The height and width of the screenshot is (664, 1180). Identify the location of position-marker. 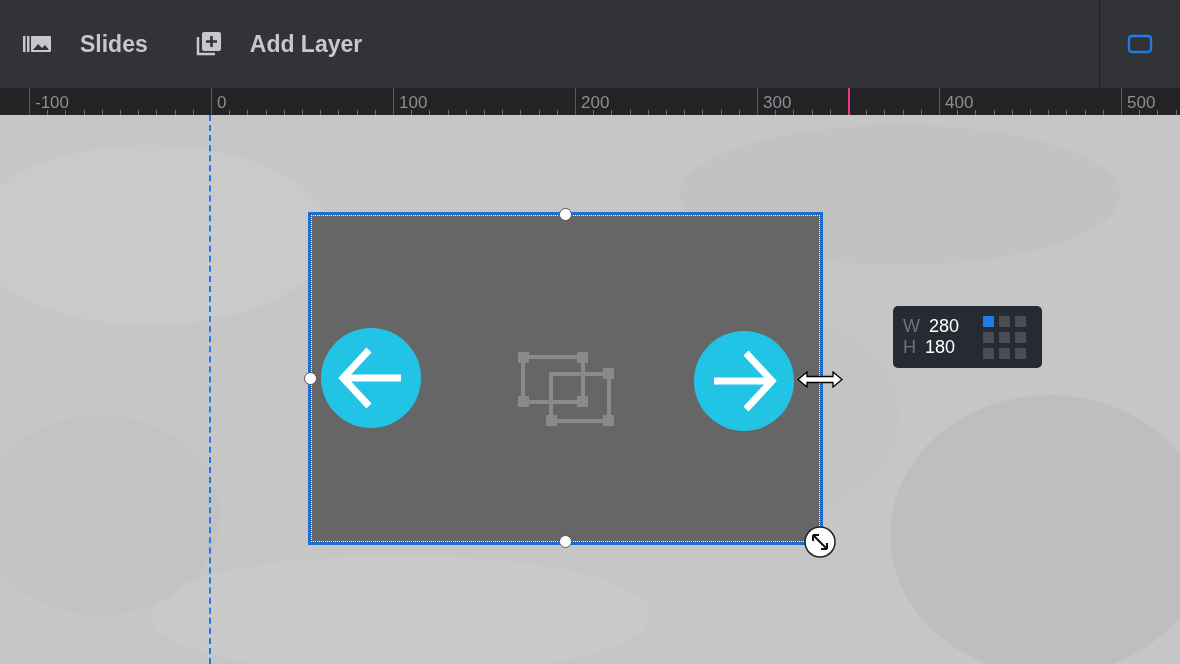
(849, 101).